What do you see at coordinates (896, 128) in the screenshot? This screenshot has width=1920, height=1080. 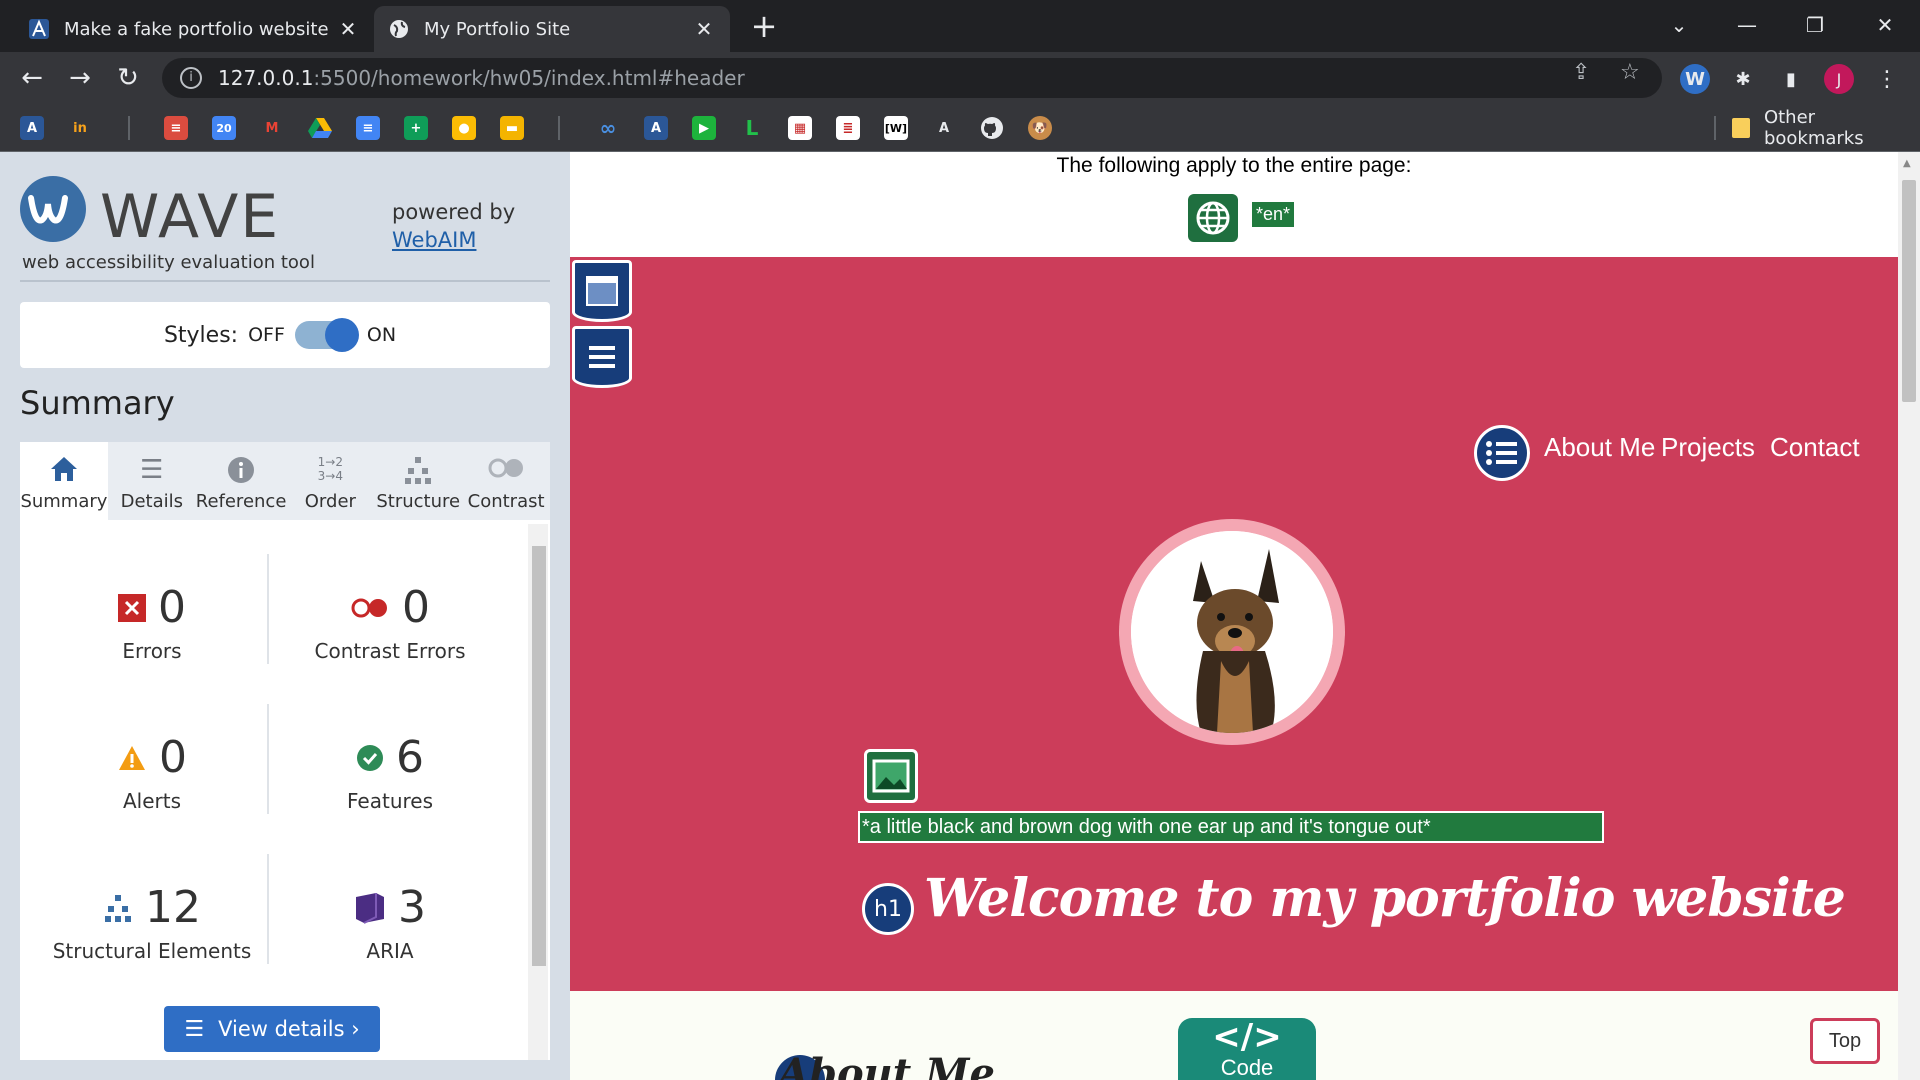 I see `bookmark-wikipedia-icon: [W]` at bounding box center [896, 128].